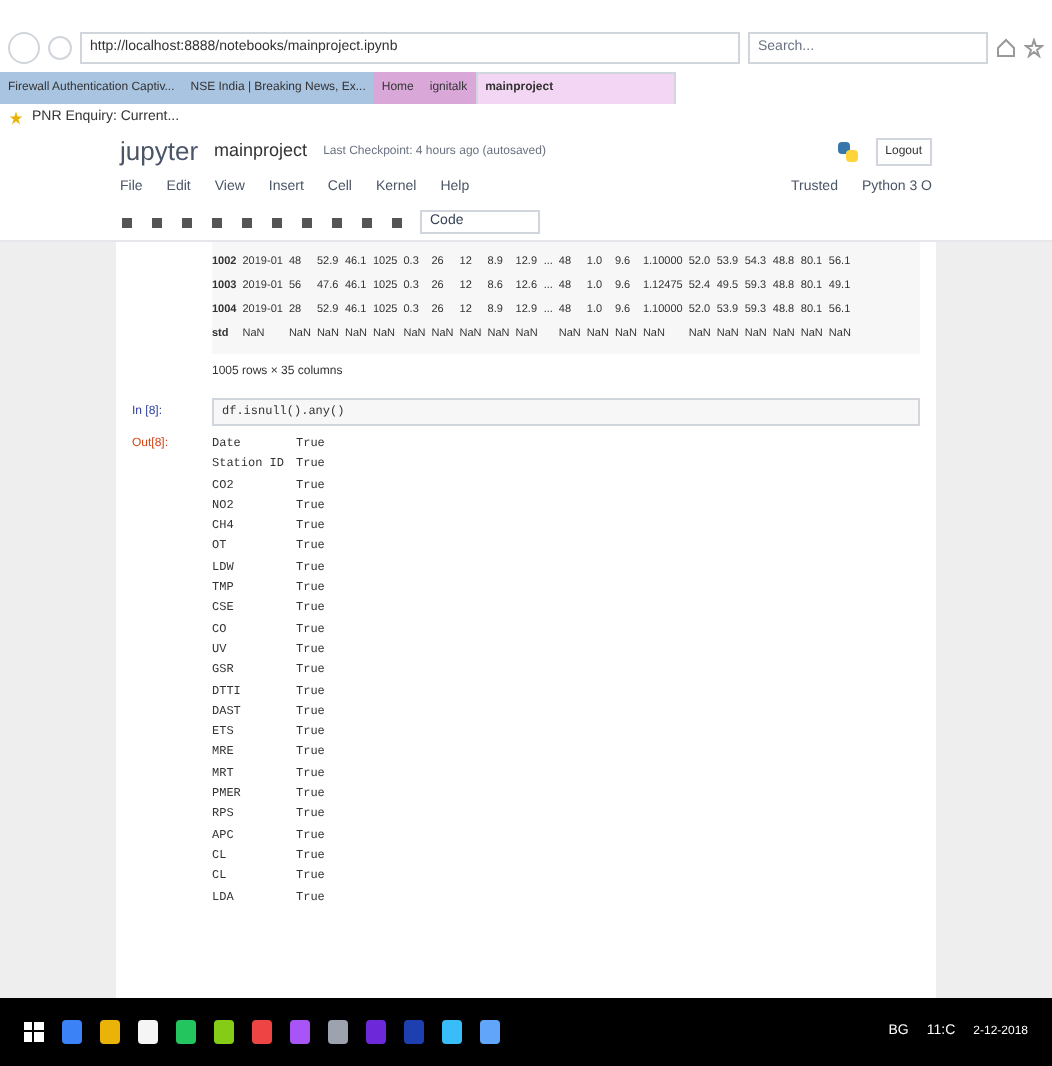  I want to click on jupyter-logo: jupyter, so click(159, 152).